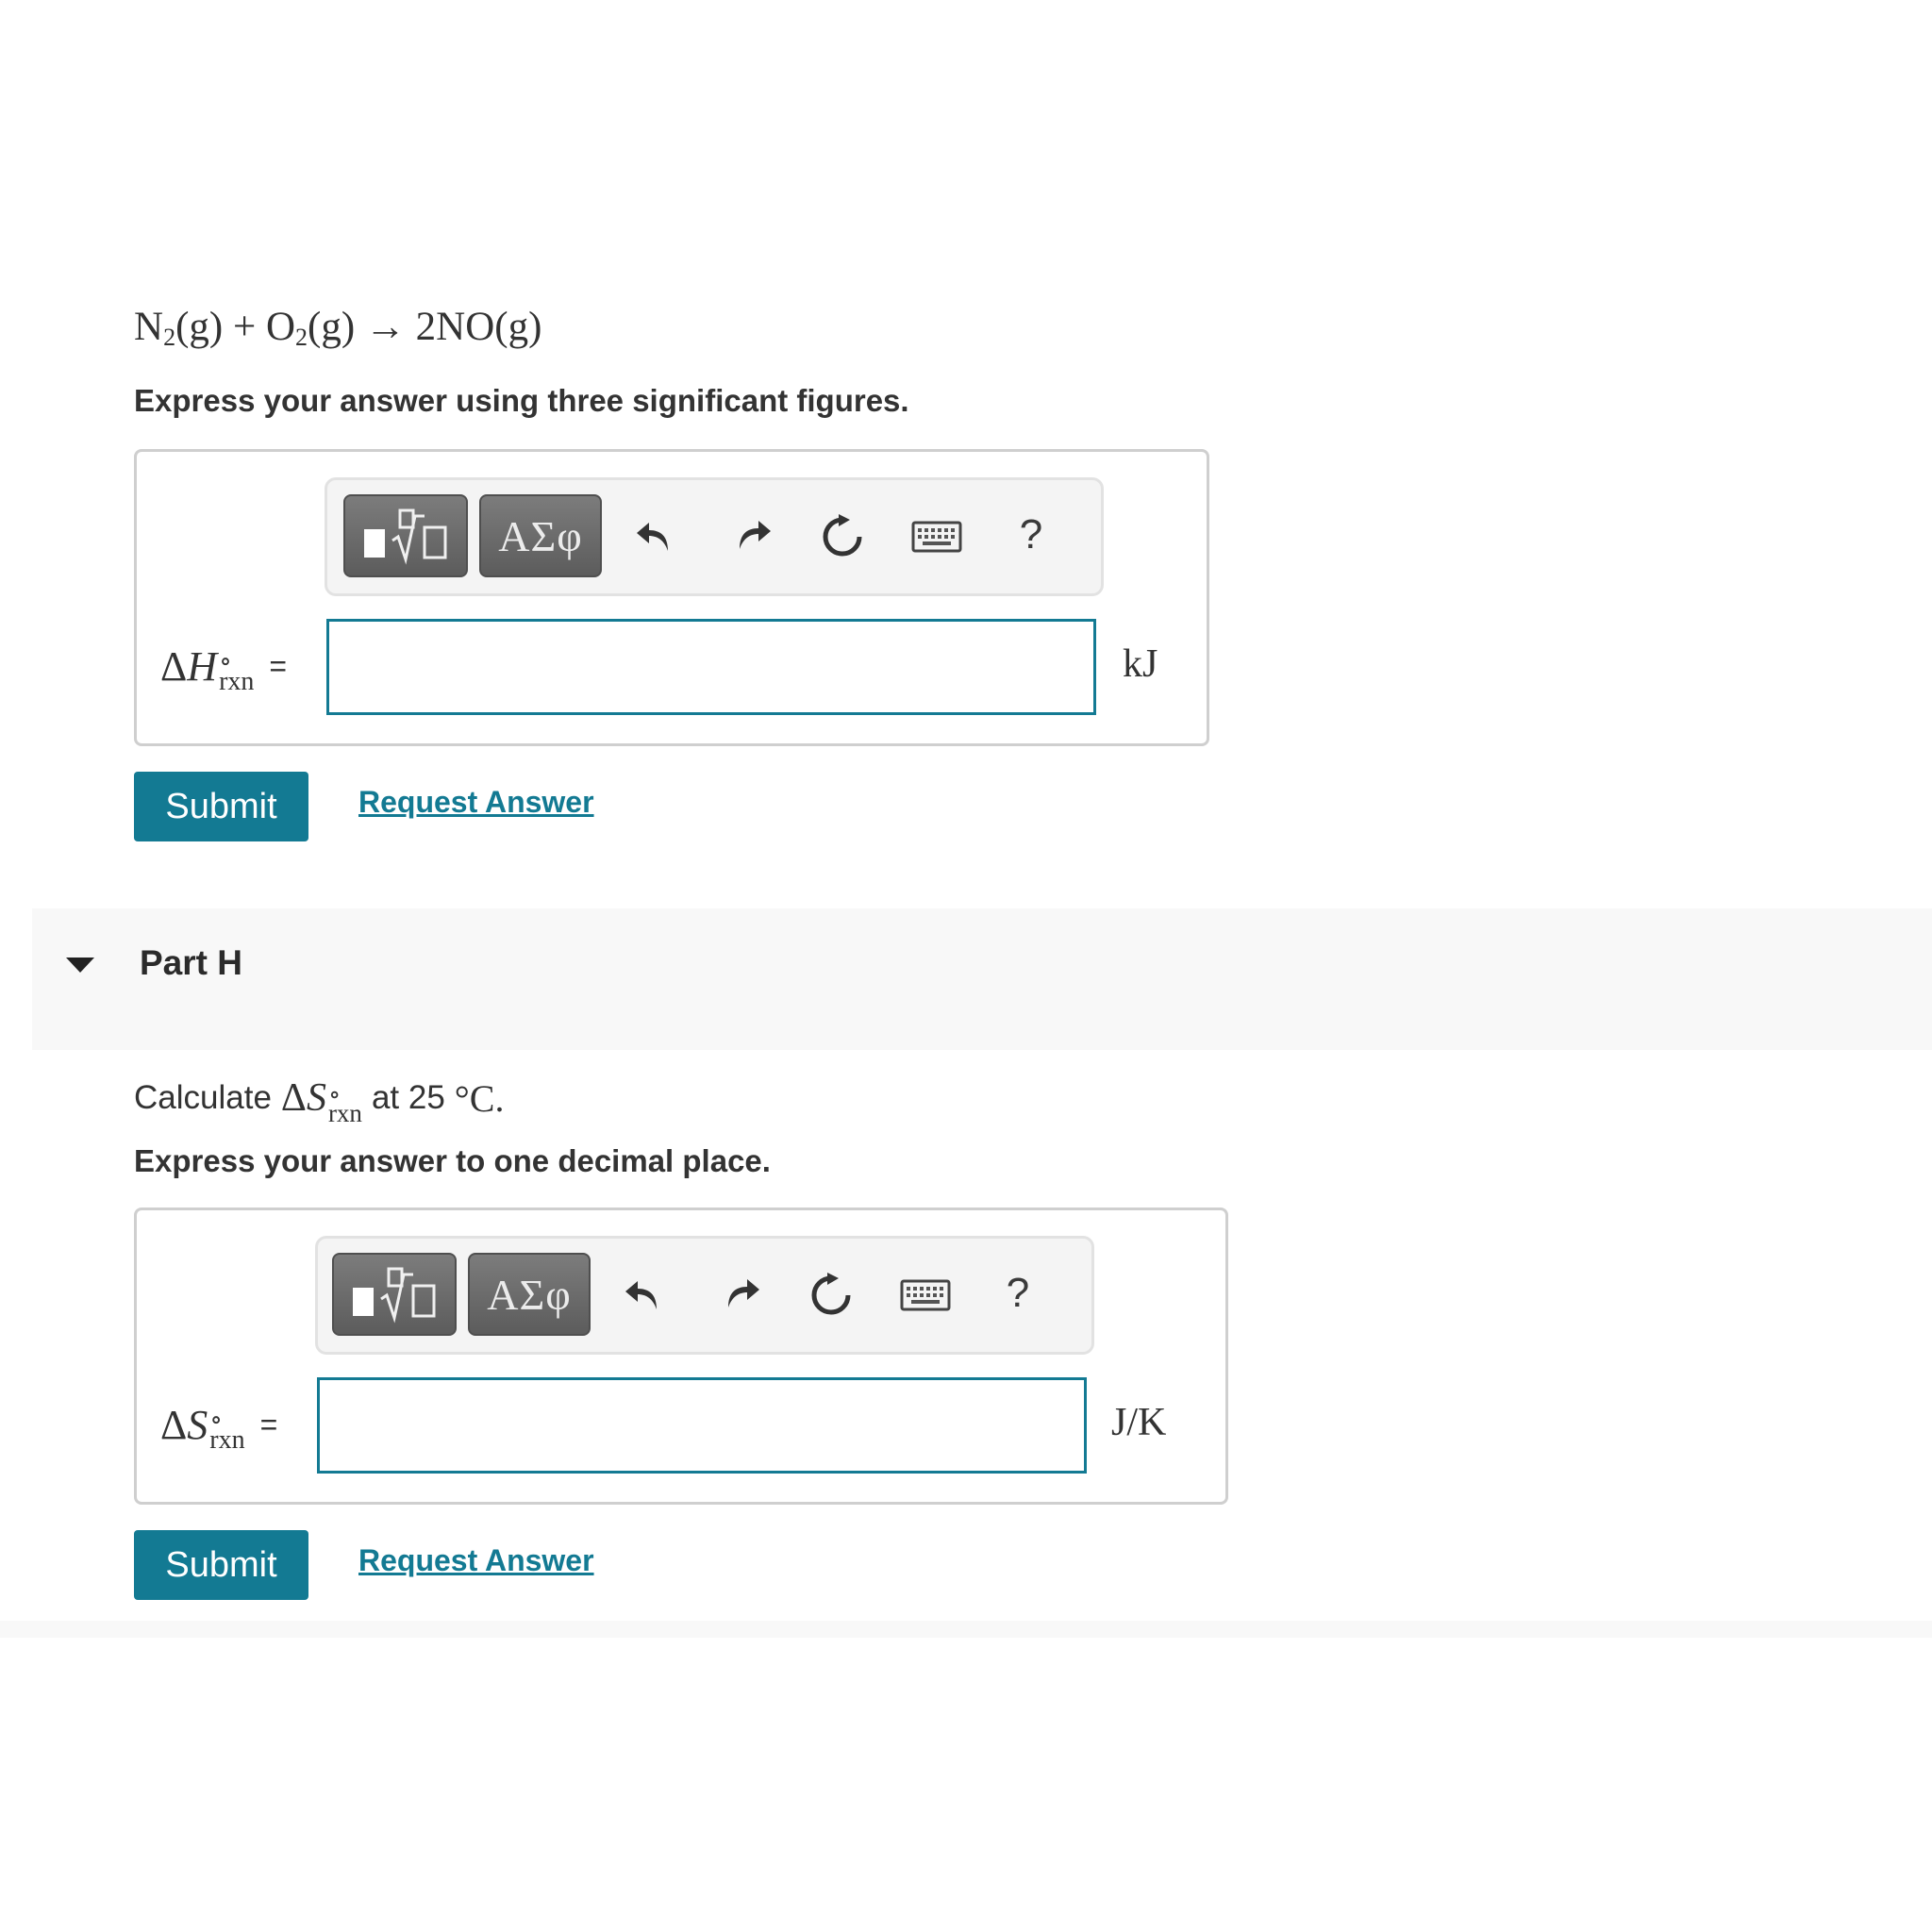 The width and height of the screenshot is (1932, 1932). What do you see at coordinates (293, 1098) in the screenshot?
I see `calc-delta: Δ` at bounding box center [293, 1098].